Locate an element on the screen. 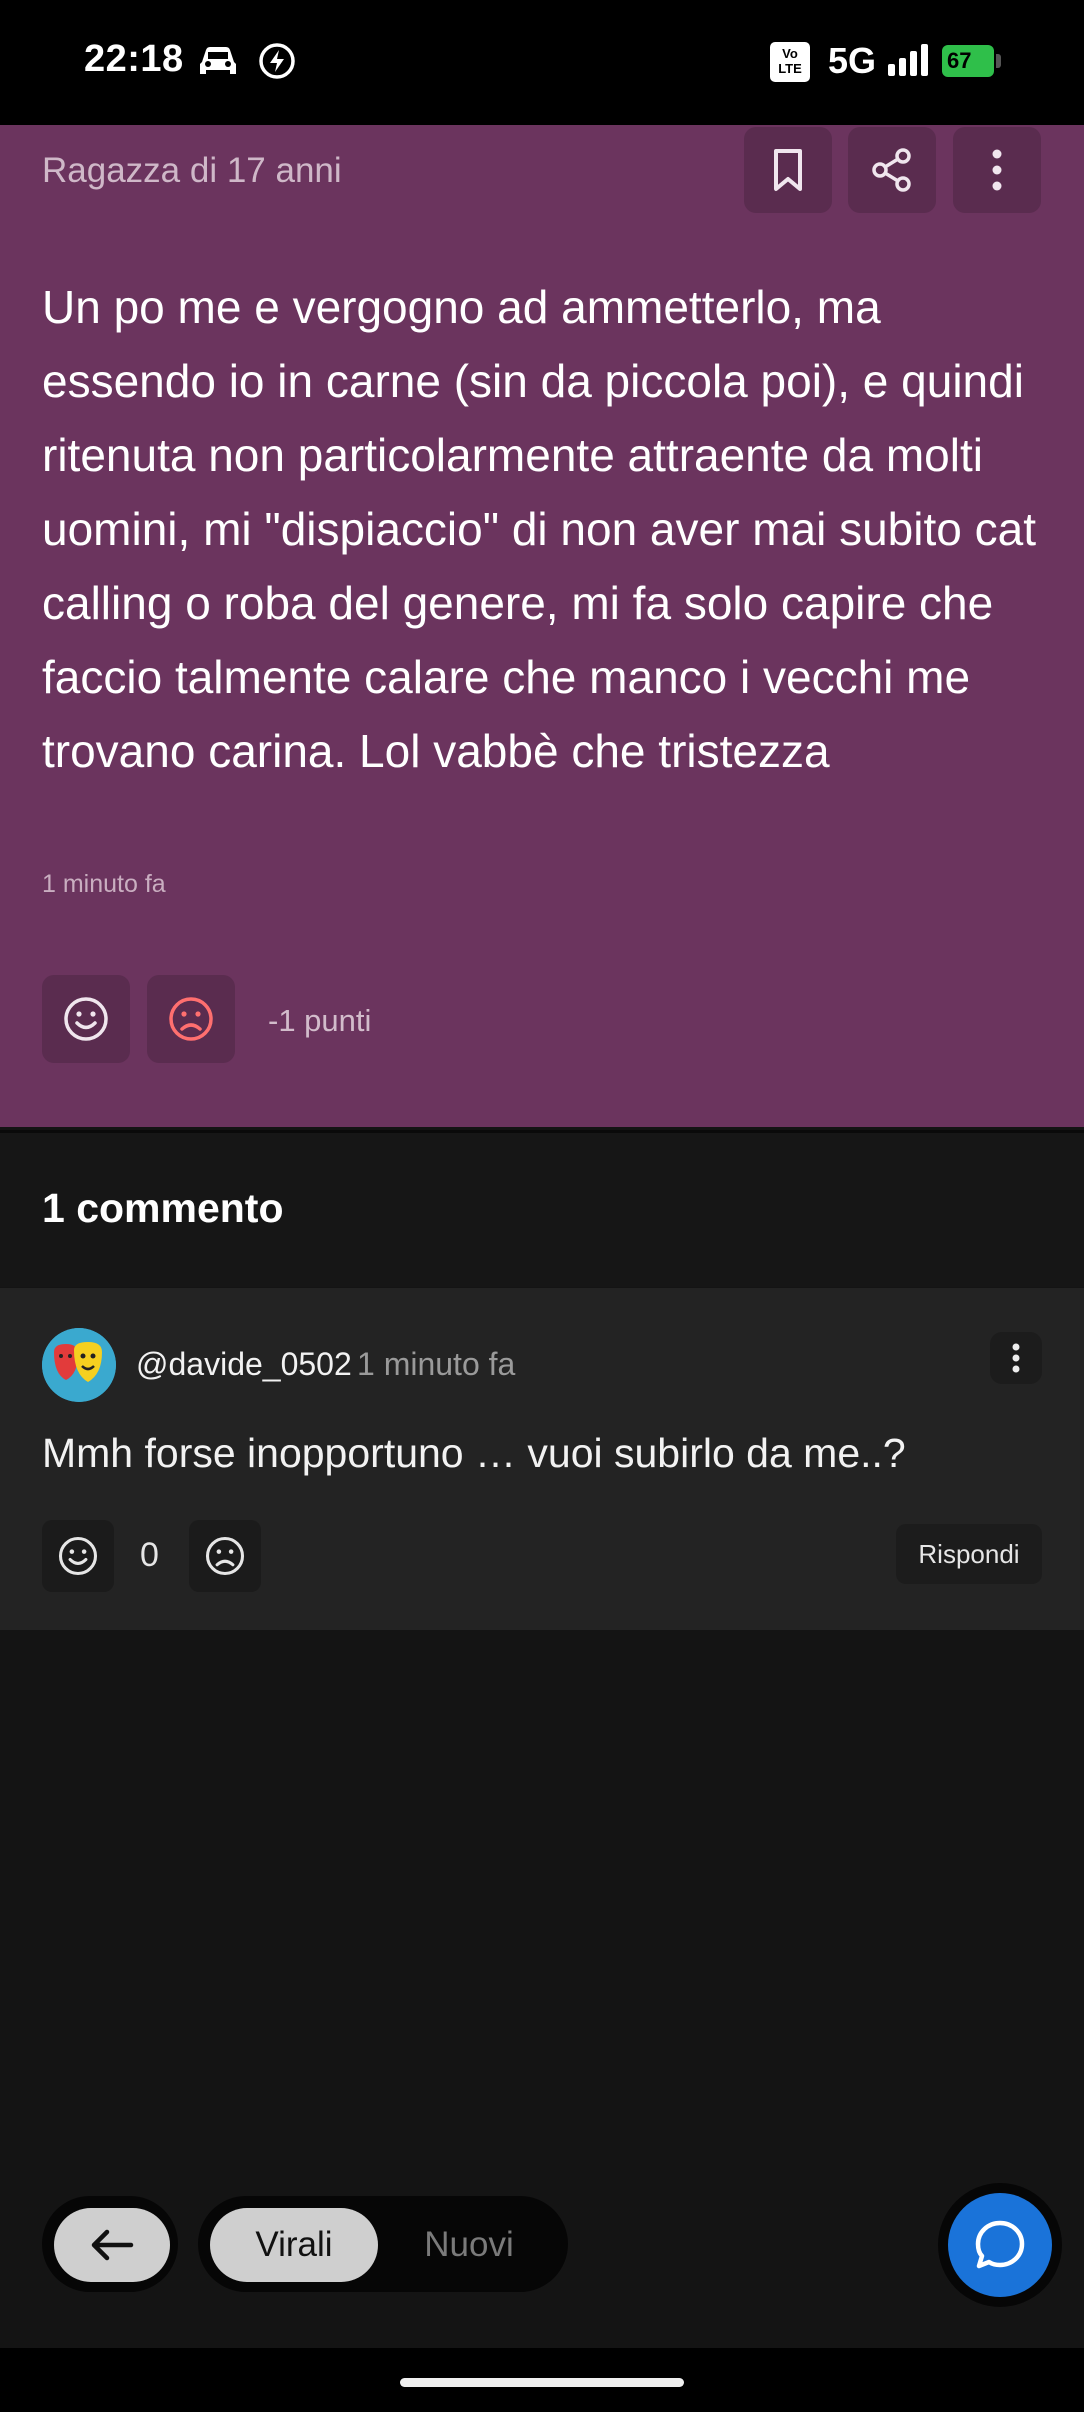 Image resolution: width=1084 pixels, height=2412 pixels. tab-virali: Virali is located at coordinates (294, 2245).